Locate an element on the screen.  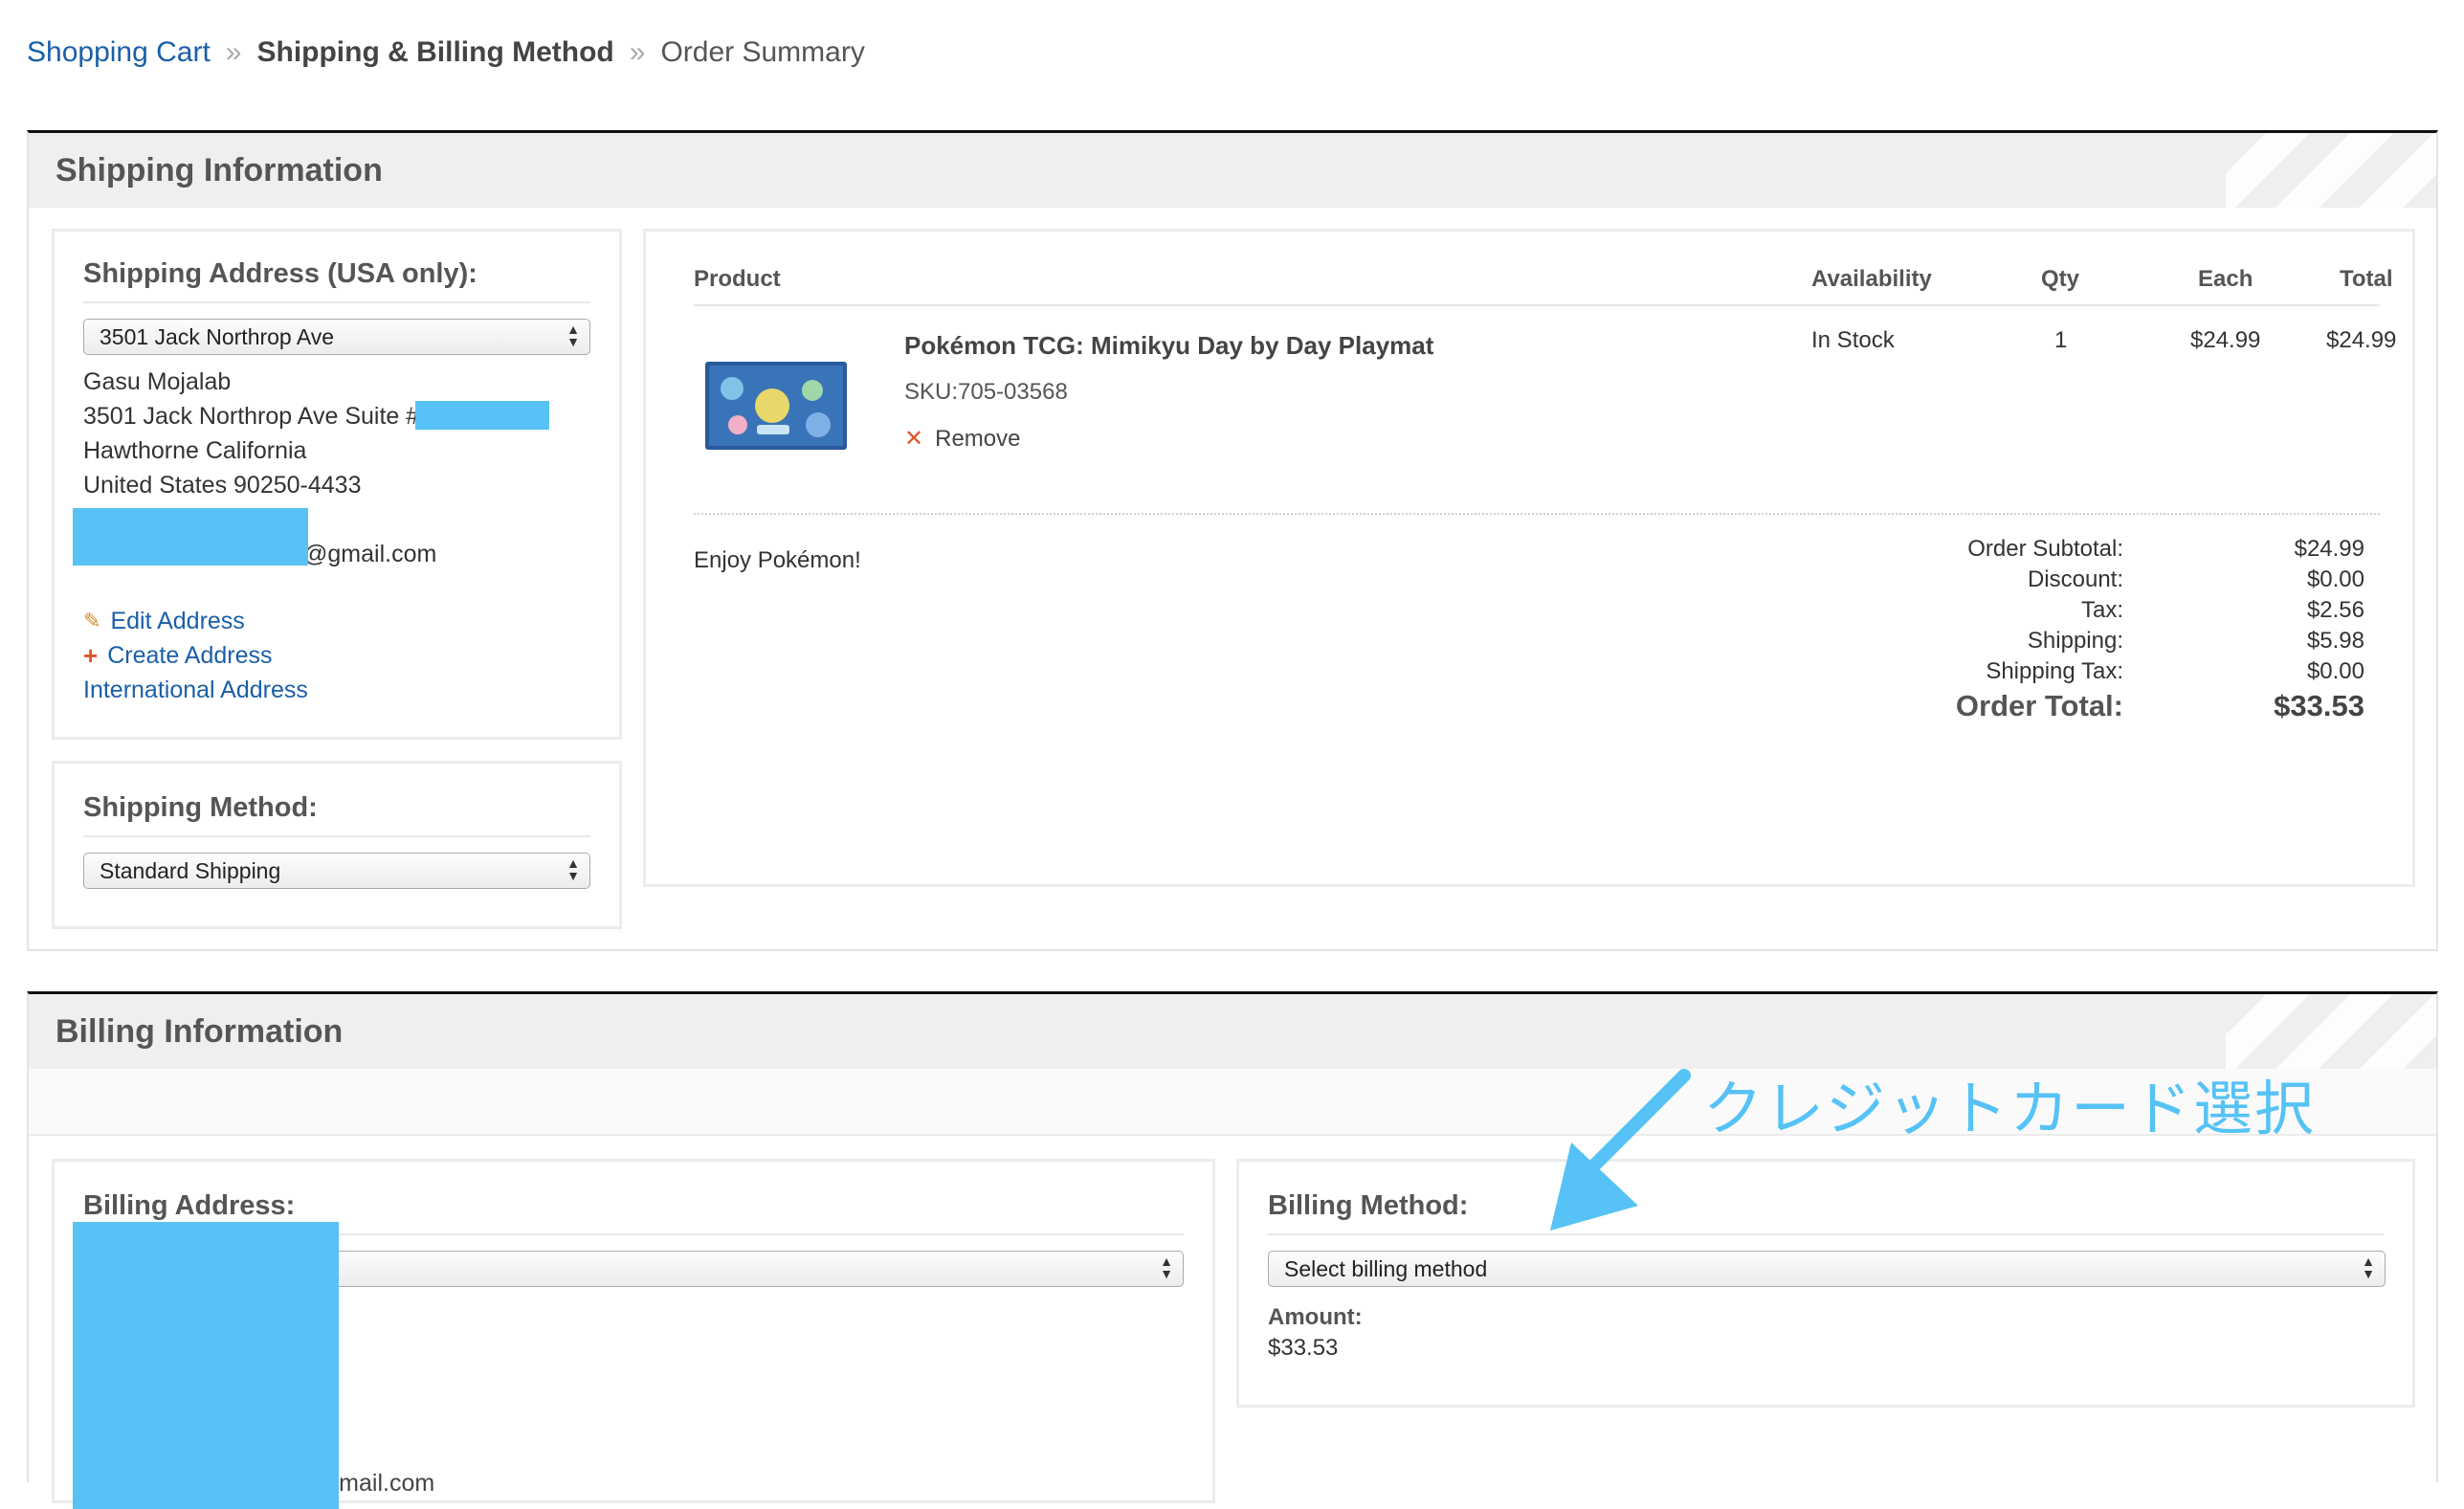
breadcrumb-shopping-cart: Shopping Cart is located at coordinates (119, 52).